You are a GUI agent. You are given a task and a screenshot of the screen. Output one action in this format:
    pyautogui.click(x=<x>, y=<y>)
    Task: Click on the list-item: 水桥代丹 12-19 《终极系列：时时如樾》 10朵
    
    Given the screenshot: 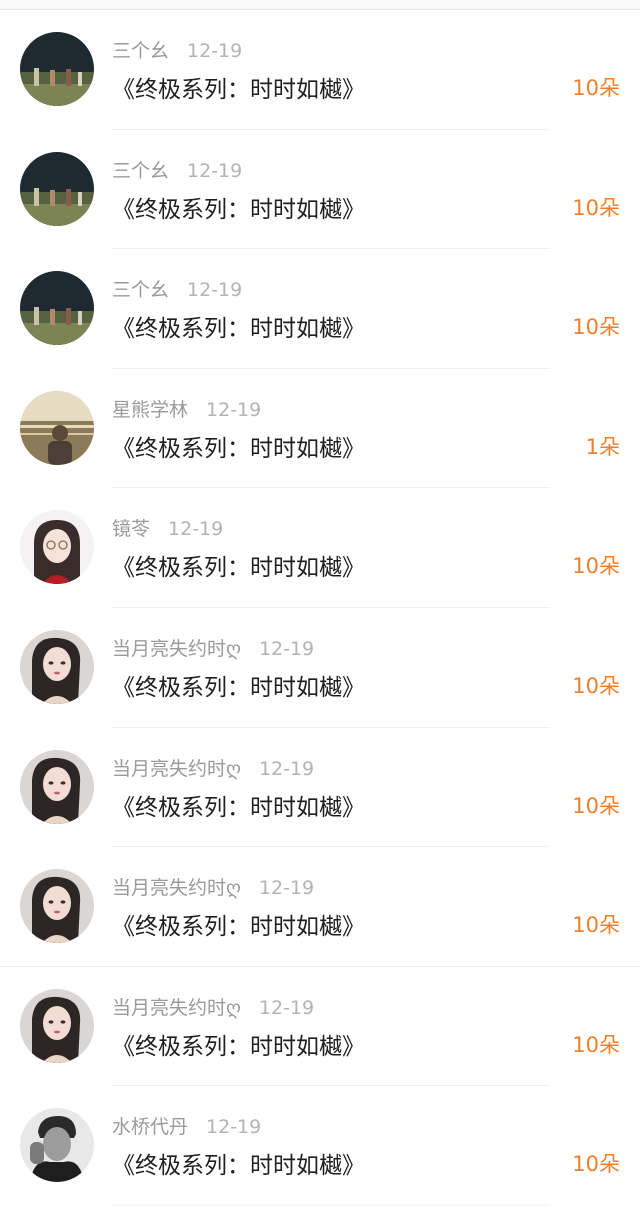 What is the action you would take?
    pyautogui.click(x=320, y=1146)
    